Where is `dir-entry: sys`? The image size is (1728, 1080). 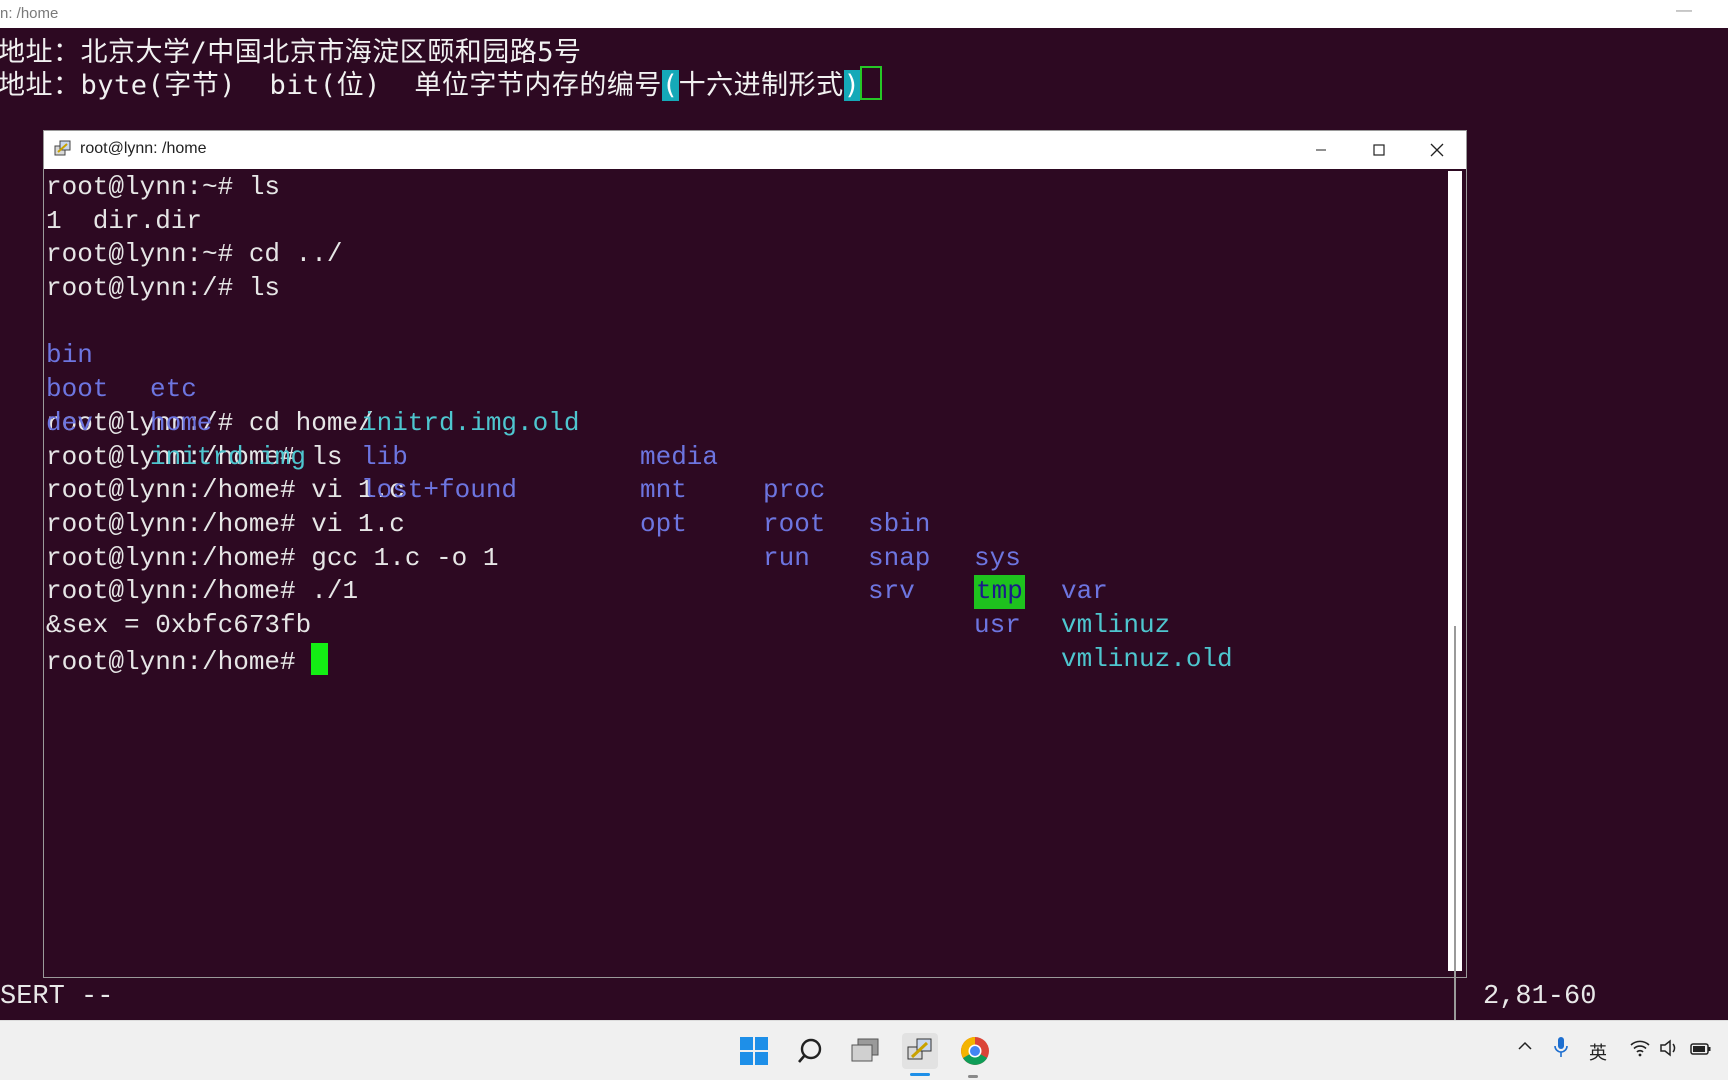
dir-entry: sys is located at coordinates (997, 557).